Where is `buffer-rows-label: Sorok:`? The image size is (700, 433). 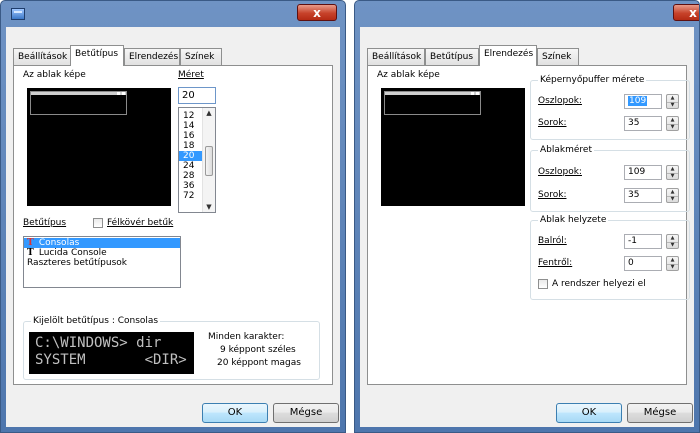 buffer-rows-label: Sorok: is located at coordinates (552, 123).